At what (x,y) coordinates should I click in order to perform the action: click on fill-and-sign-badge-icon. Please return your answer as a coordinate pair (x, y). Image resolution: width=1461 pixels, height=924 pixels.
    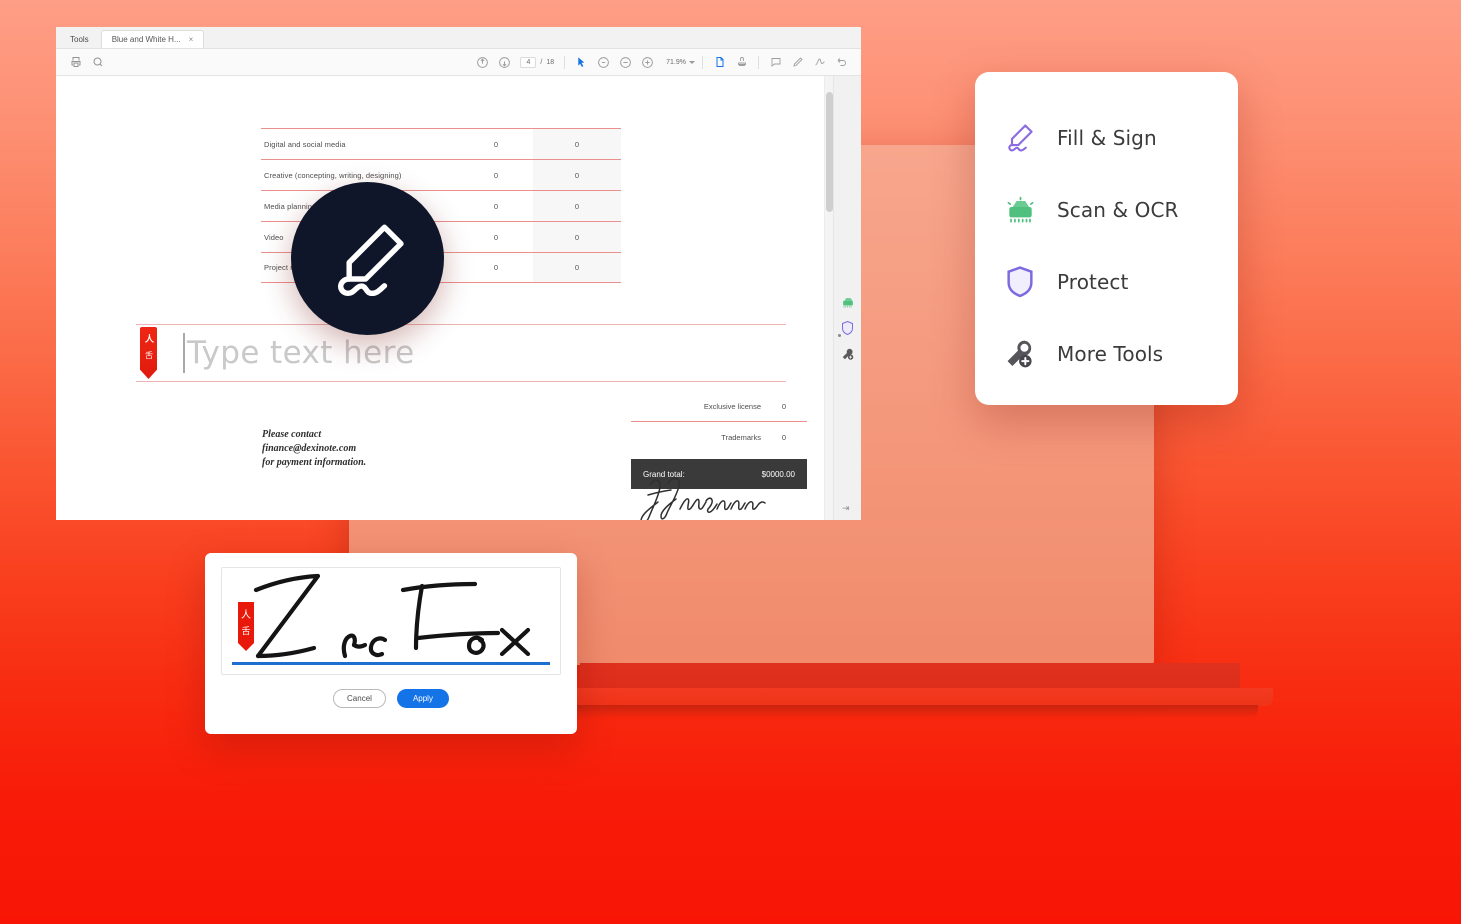
    Looking at the image, I should click on (370, 260).